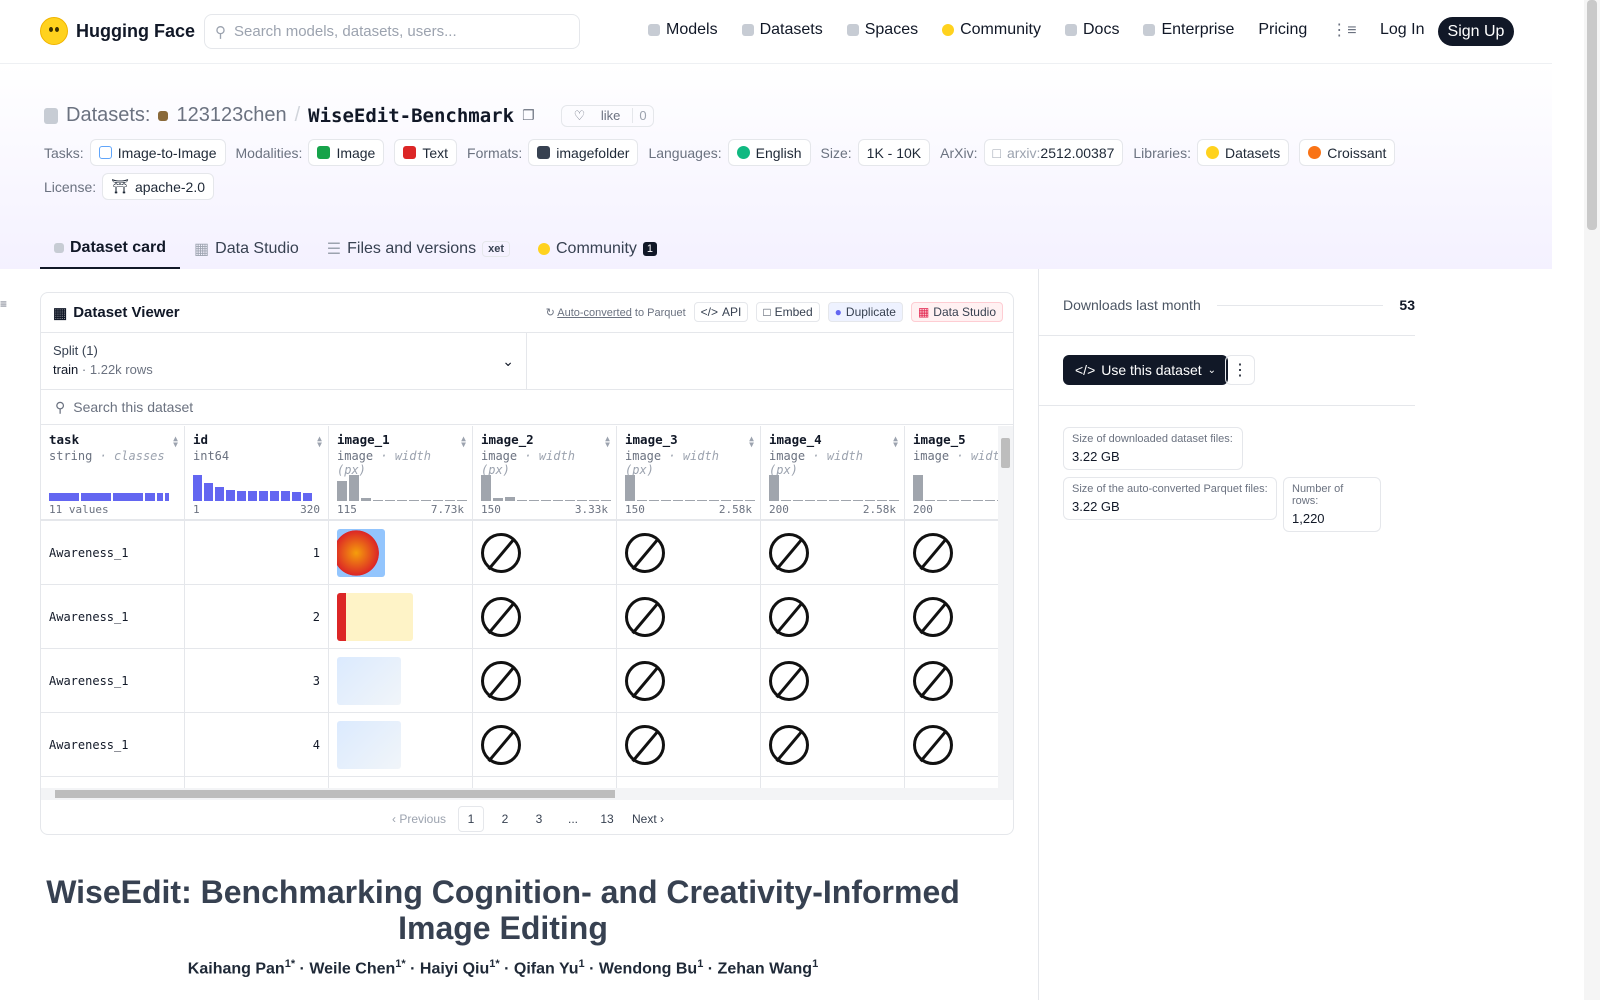 The width and height of the screenshot is (1600, 1000). Describe the element at coordinates (1243, 152) in the screenshot. I see `tag-lib-datasets: Datasets` at that location.